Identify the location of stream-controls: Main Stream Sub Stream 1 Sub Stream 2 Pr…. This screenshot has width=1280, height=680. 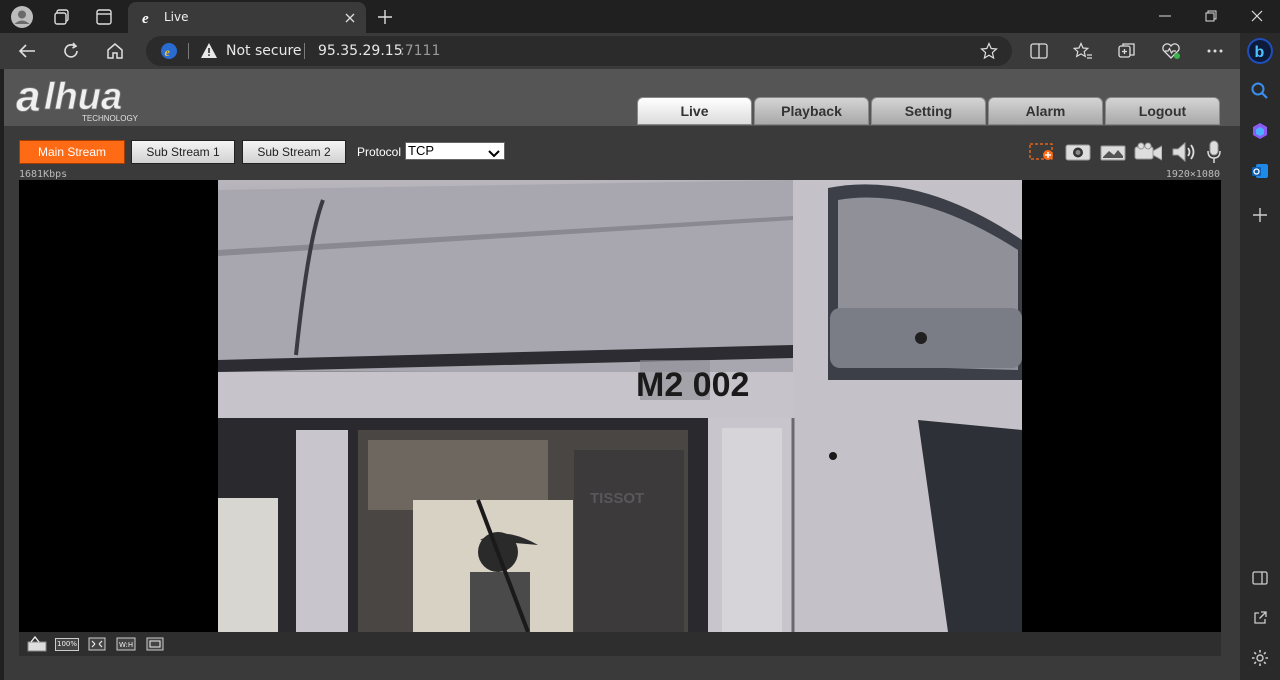
(622, 153).